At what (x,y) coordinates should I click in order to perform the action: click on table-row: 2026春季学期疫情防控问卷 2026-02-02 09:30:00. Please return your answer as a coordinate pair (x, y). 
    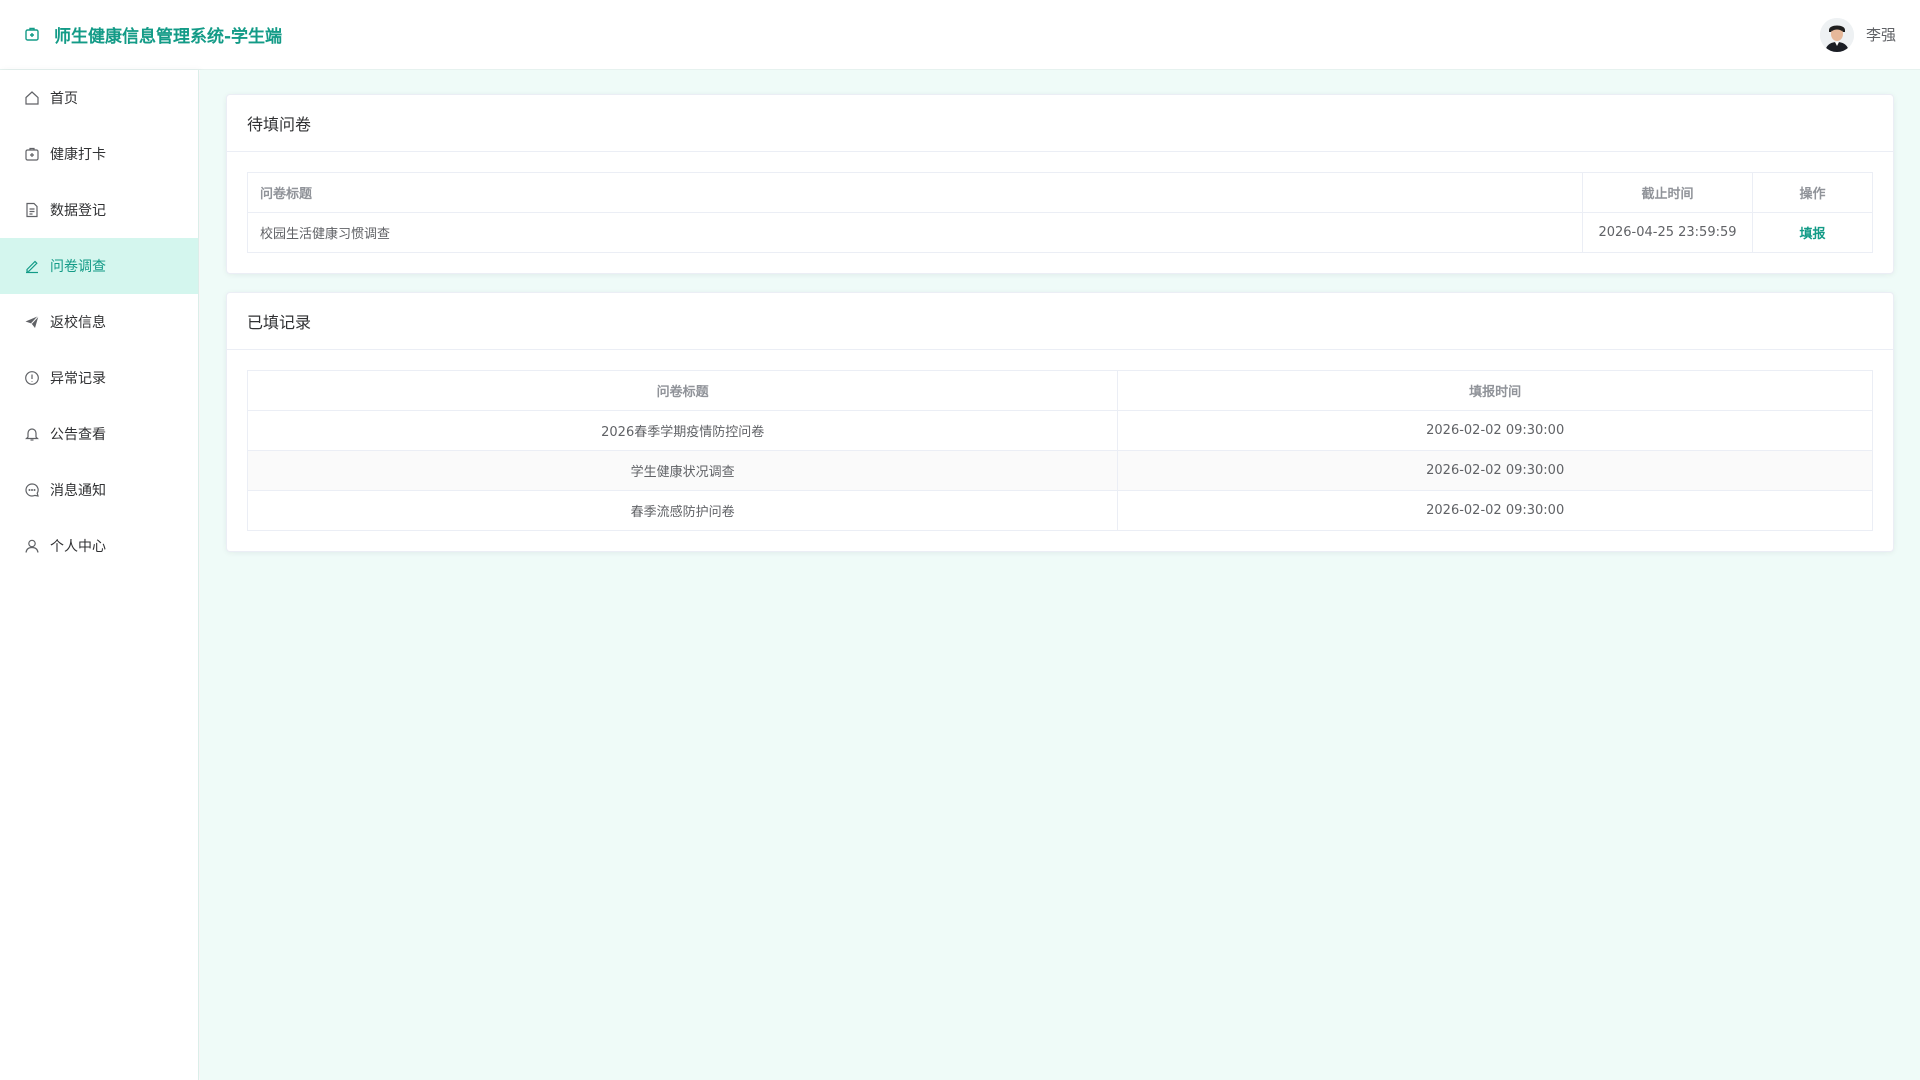
    Looking at the image, I should click on (1059, 430).